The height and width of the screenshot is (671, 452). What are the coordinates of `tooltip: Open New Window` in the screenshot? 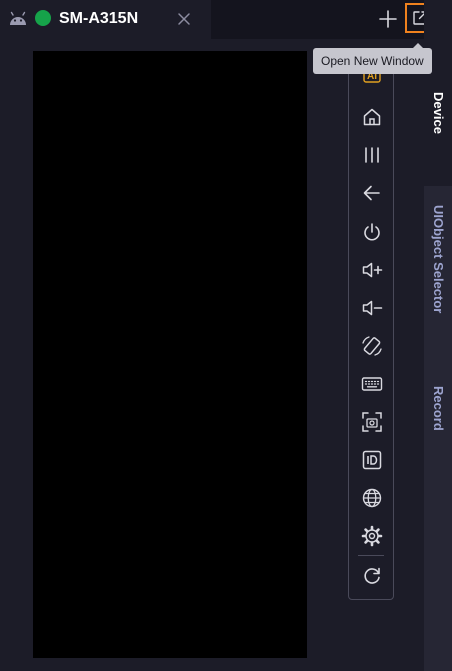 It's located at (372, 58).